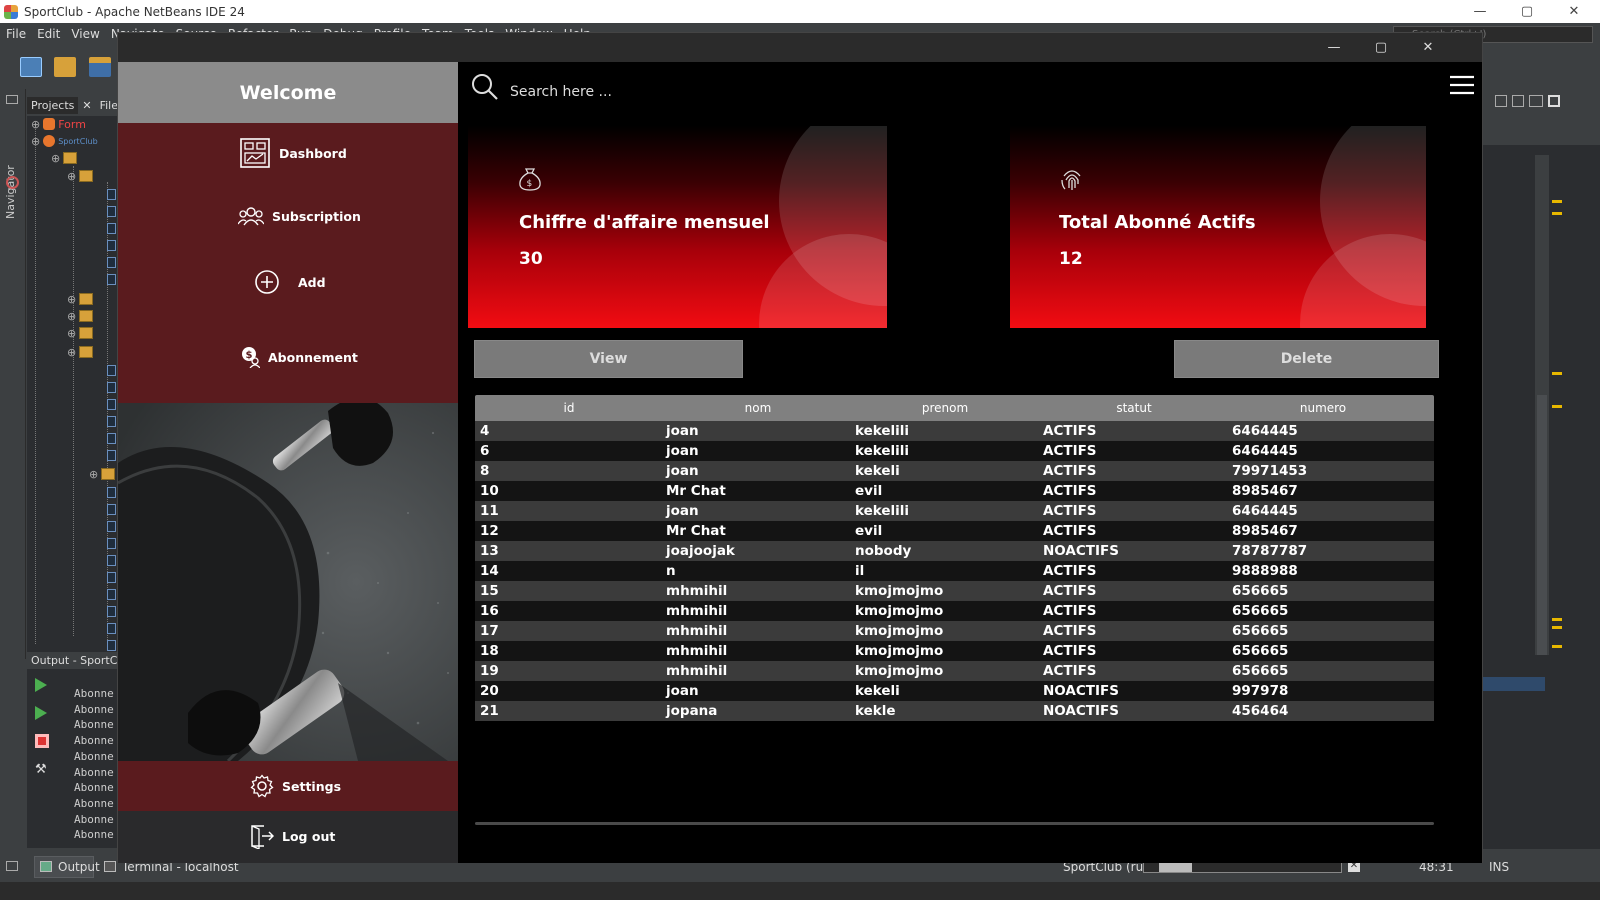 Image resolution: width=1600 pixels, height=900 pixels. I want to click on table-row: 11 joan kekelili ACTIFS 6464445, so click(954, 511).